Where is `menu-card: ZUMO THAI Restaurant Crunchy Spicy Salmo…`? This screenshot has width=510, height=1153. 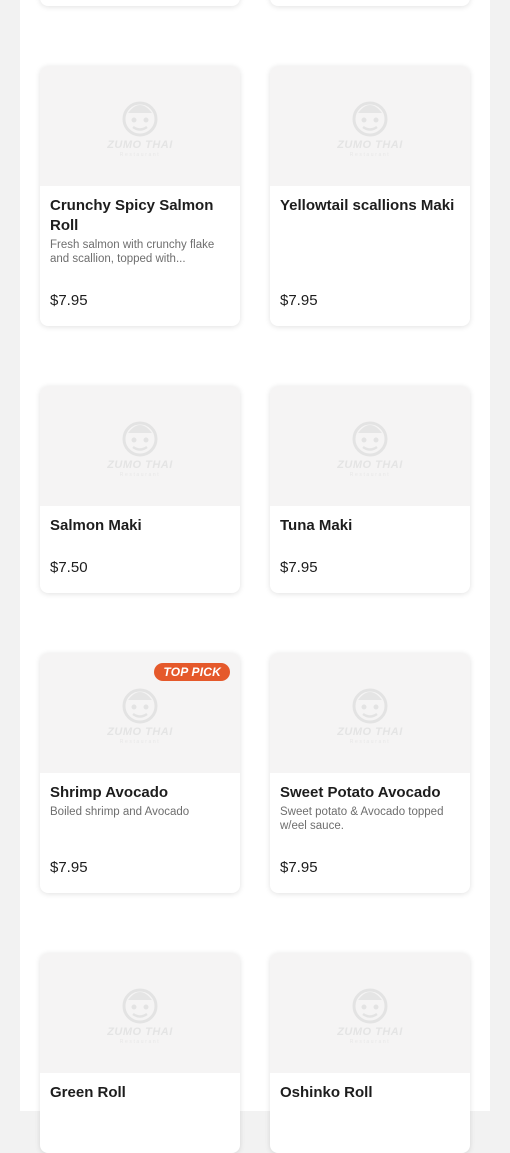 menu-card: ZUMO THAI Restaurant Crunchy Spicy Salmo… is located at coordinates (140, 196).